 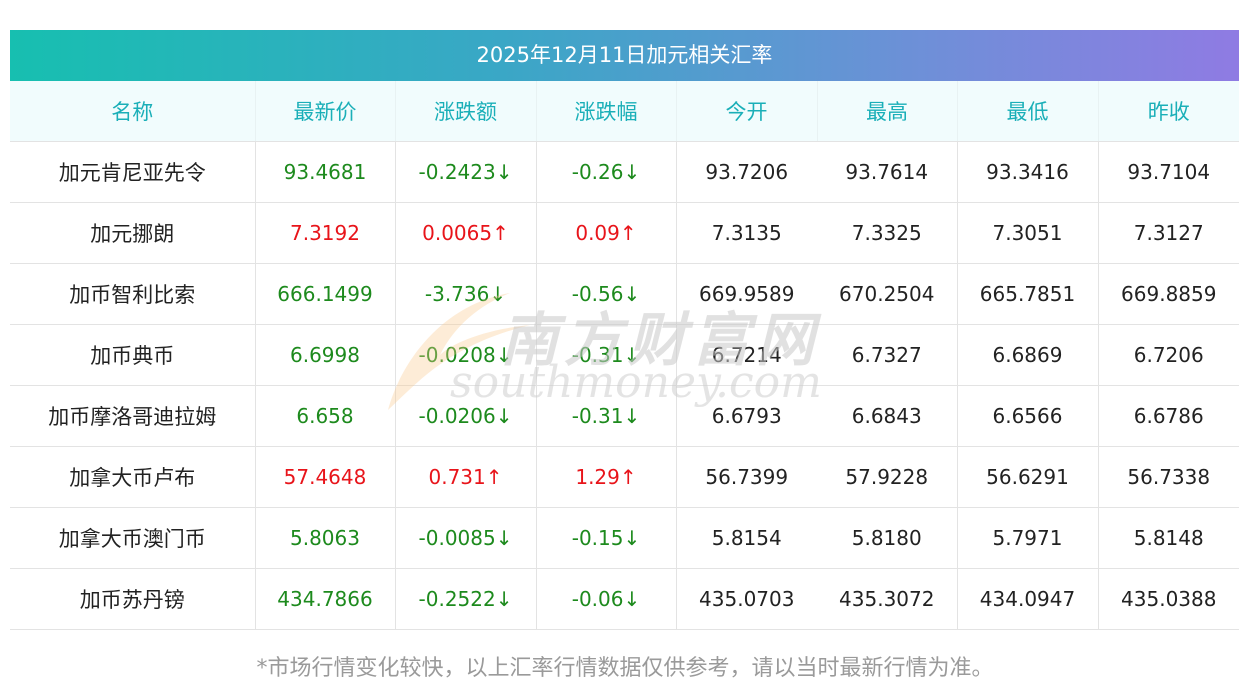 I want to click on cell-low: 6.6869, so click(x=1027, y=355).